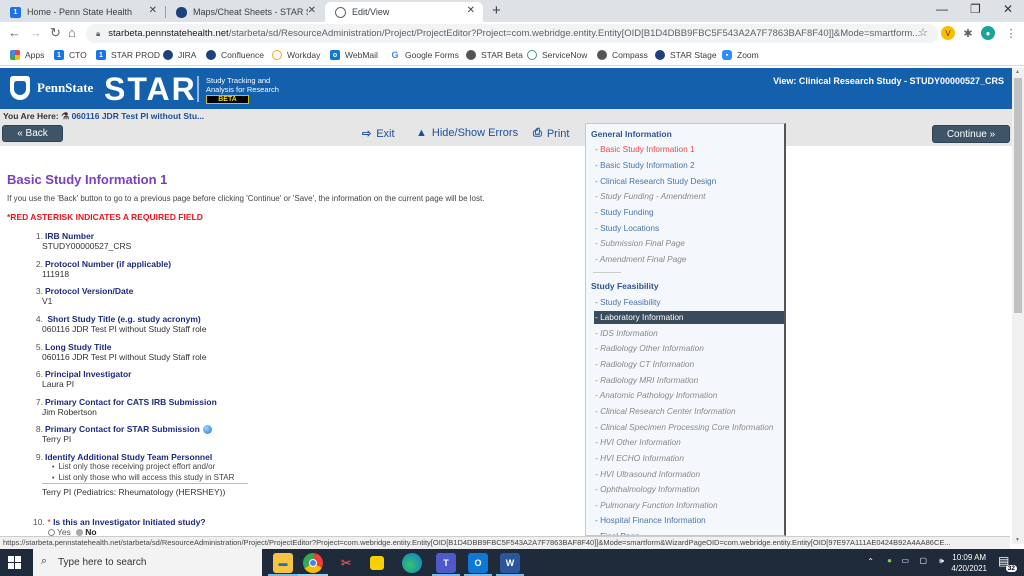  What do you see at coordinates (686, 55) in the screenshot?
I see `bookmark-star-stage: STAR Stage` at bounding box center [686, 55].